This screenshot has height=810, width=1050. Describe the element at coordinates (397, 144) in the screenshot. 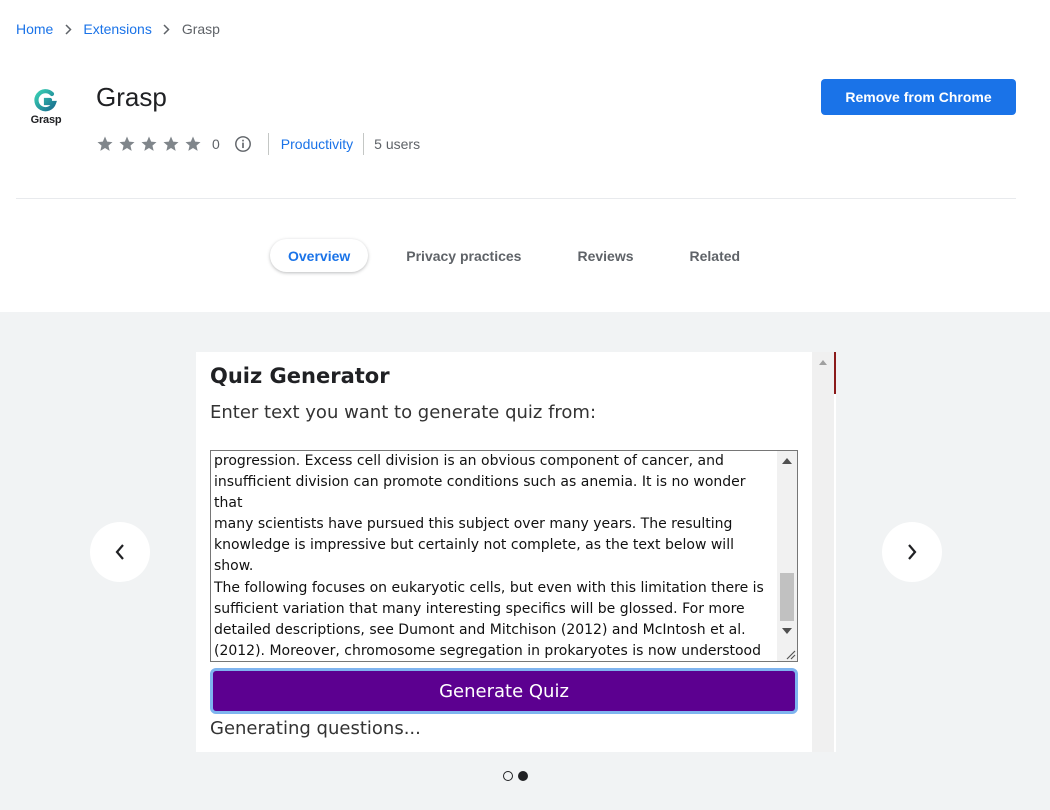

I see `user-count: 5 users` at that location.